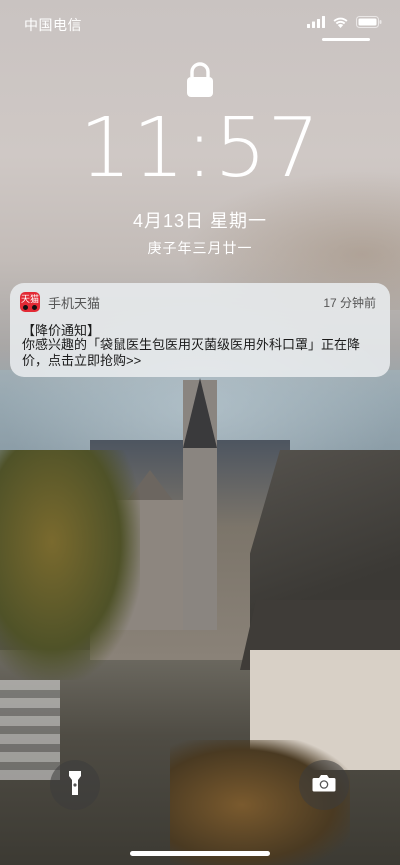  Describe the element at coordinates (53, 25) in the screenshot. I see `carrier-name: 中国电信` at that location.